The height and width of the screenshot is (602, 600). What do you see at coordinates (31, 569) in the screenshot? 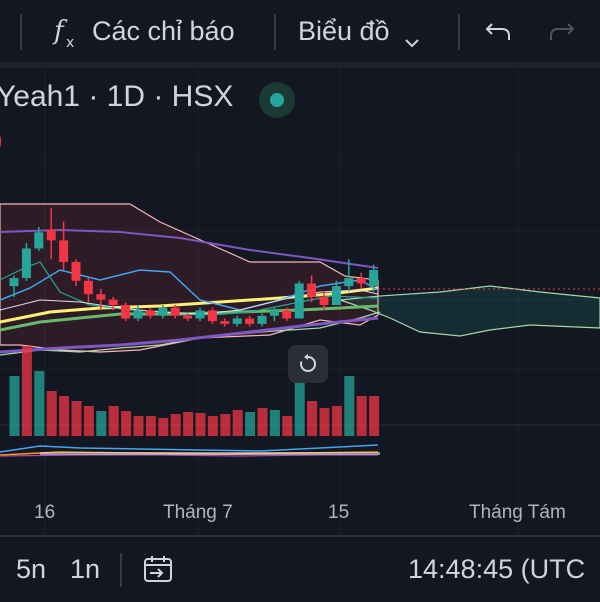
I see `range-button-5n: 5n` at bounding box center [31, 569].